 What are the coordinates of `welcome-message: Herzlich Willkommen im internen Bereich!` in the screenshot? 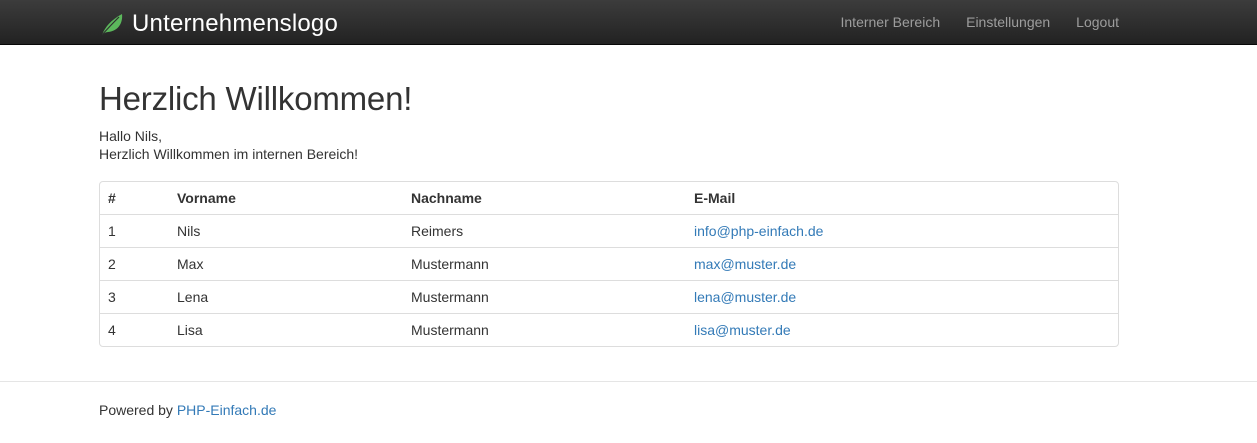 It's located at (229, 154).